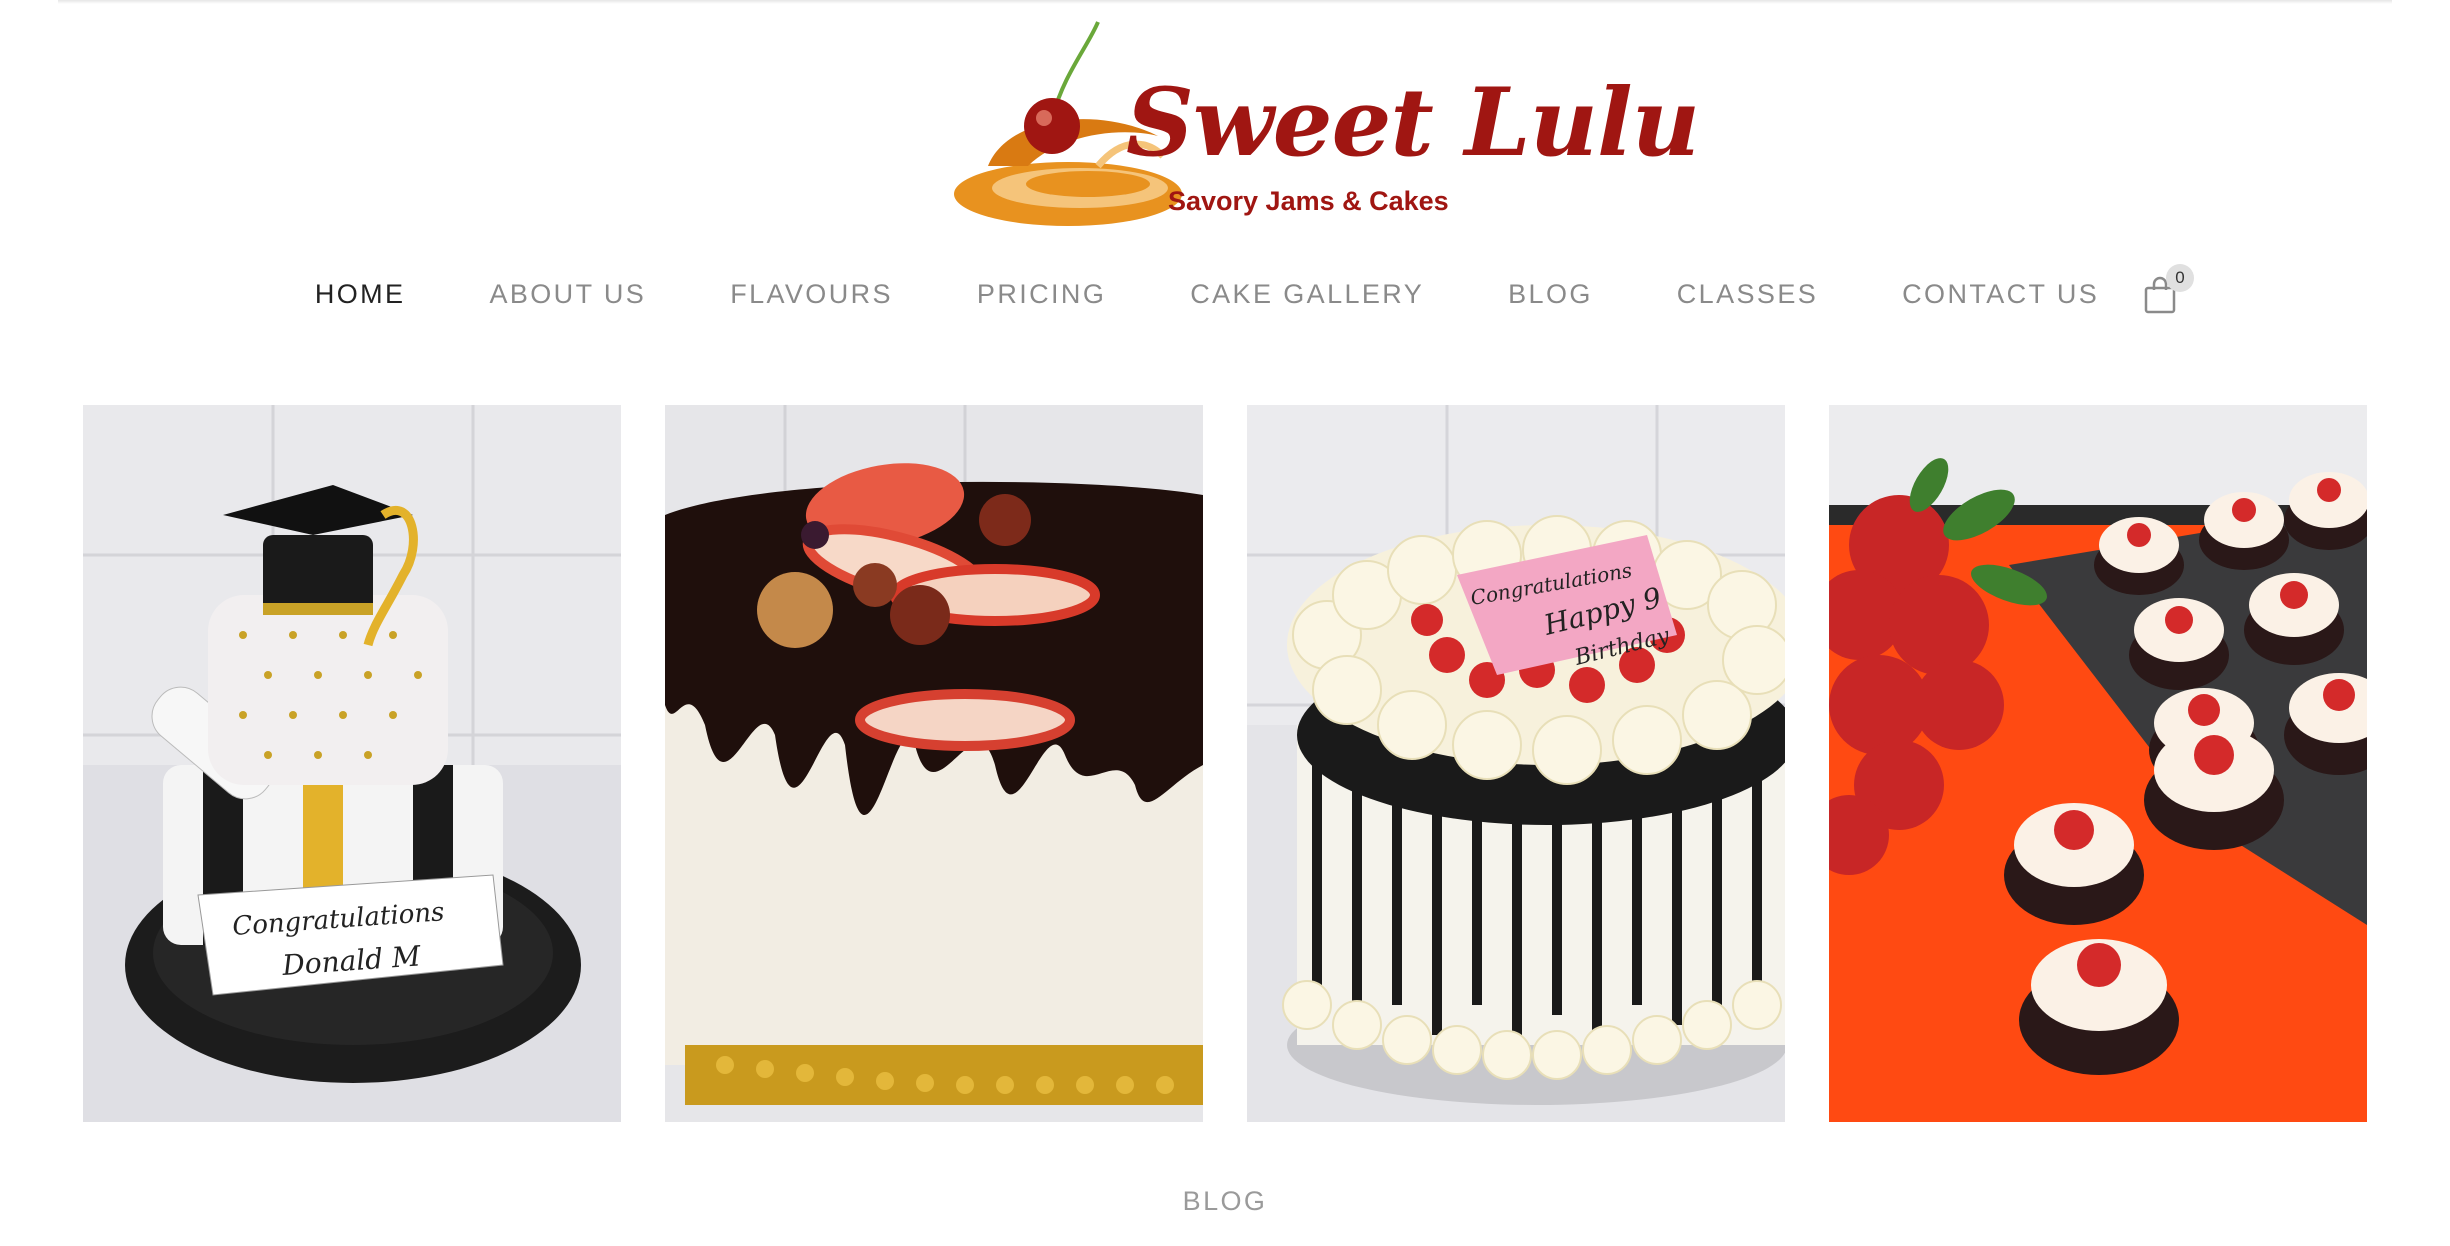  What do you see at coordinates (360, 294) in the screenshot?
I see `nav-item-home: HOME` at bounding box center [360, 294].